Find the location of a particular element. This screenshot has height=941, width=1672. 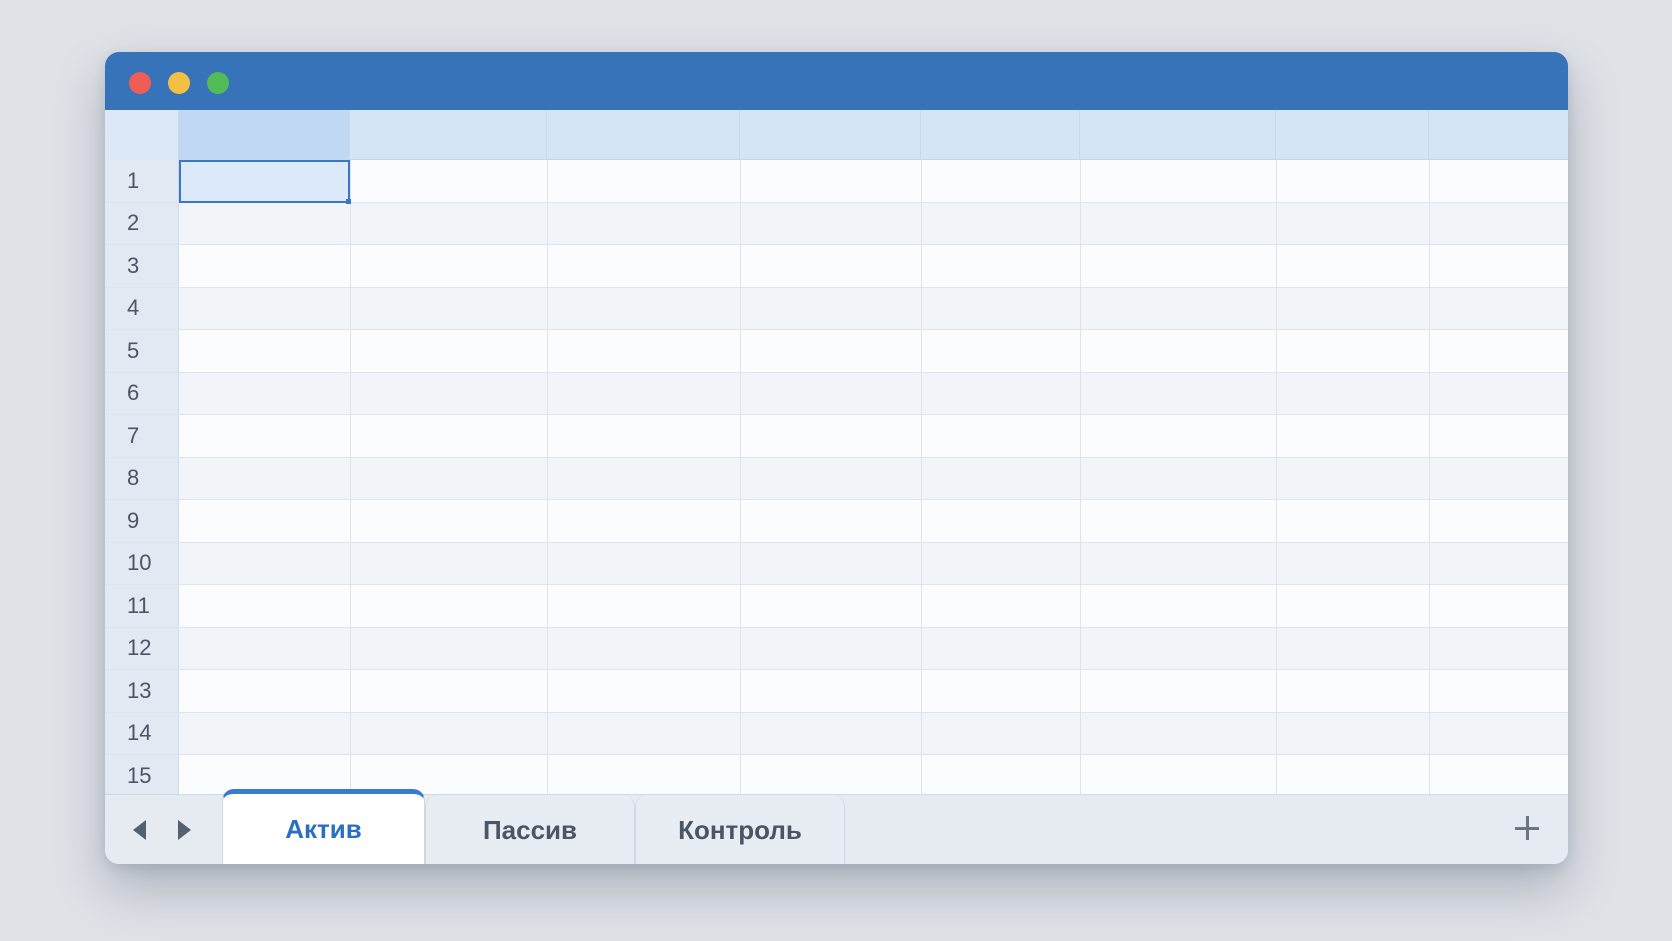

sheet-tab-aktiv: Актив is located at coordinates (323, 826).